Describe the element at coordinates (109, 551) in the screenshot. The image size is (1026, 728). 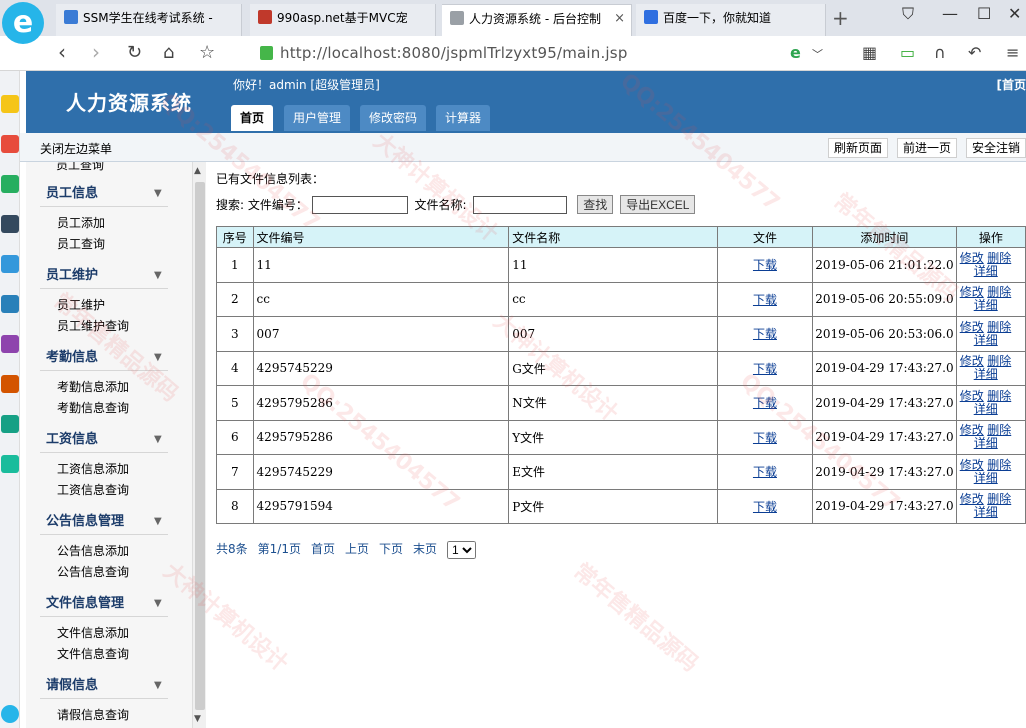
I see `menu-item-notice-add: 公告信息添加` at that location.